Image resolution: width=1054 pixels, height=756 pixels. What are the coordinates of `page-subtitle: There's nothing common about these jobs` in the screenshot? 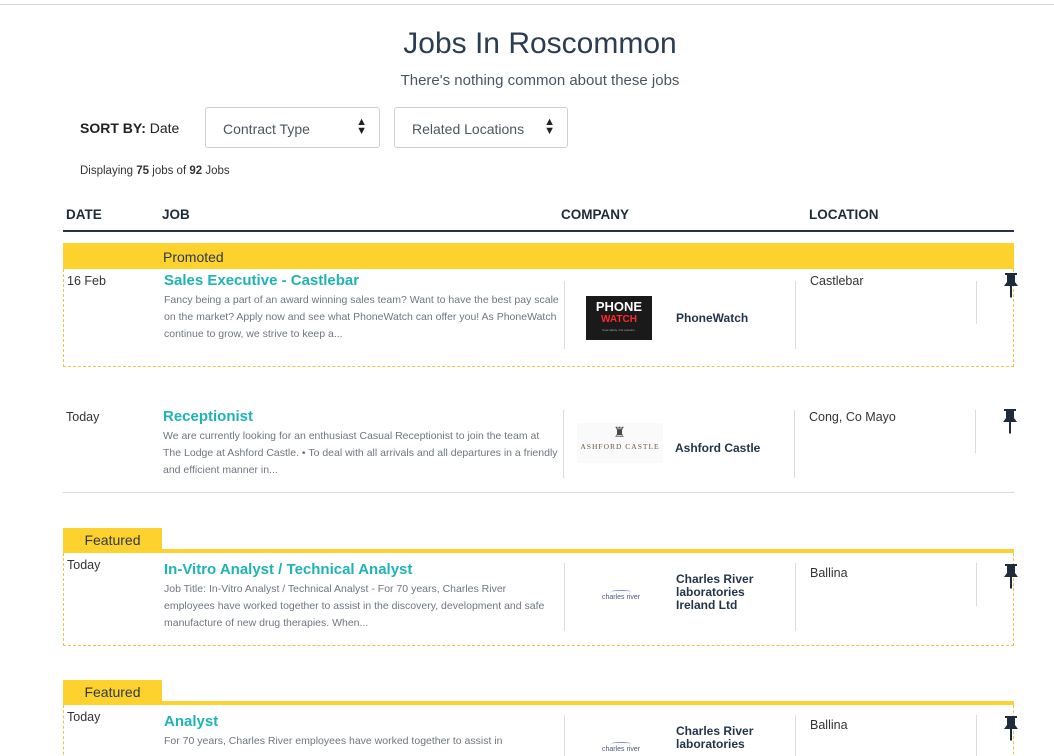 It's located at (540, 80).